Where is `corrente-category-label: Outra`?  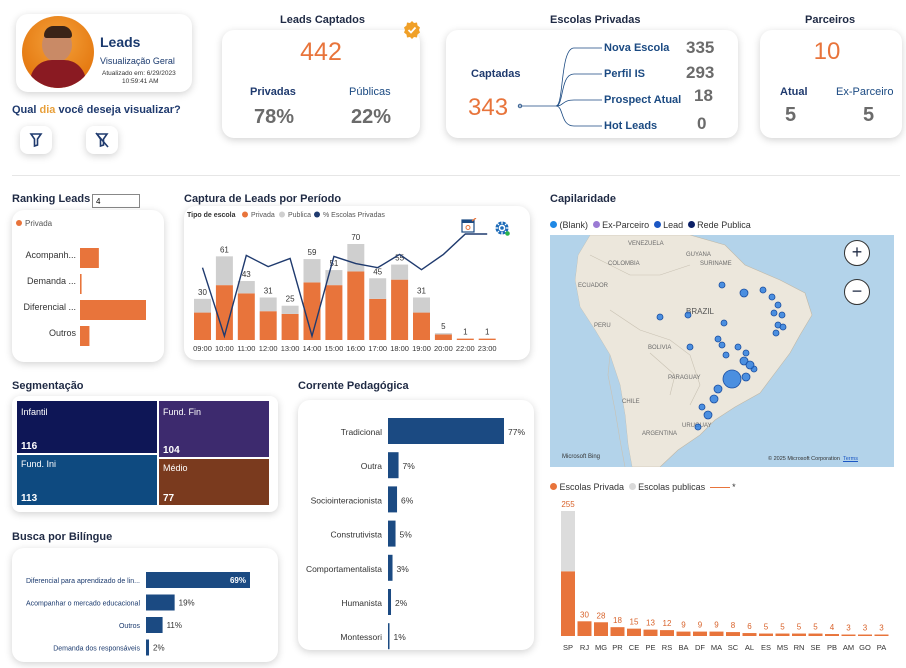
corrente-category-label: Outra is located at coordinates (372, 466).